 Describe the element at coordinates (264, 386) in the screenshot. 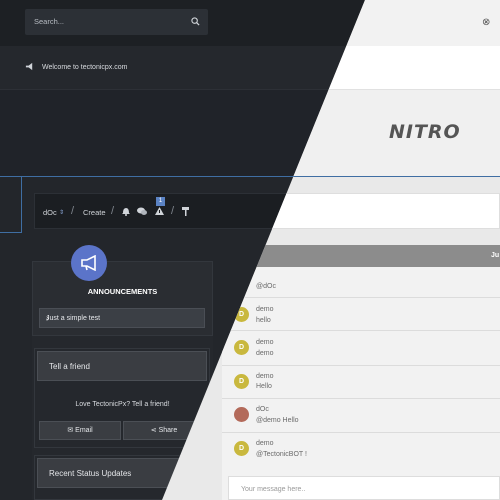

I see `chat-message-text: Hello` at that location.